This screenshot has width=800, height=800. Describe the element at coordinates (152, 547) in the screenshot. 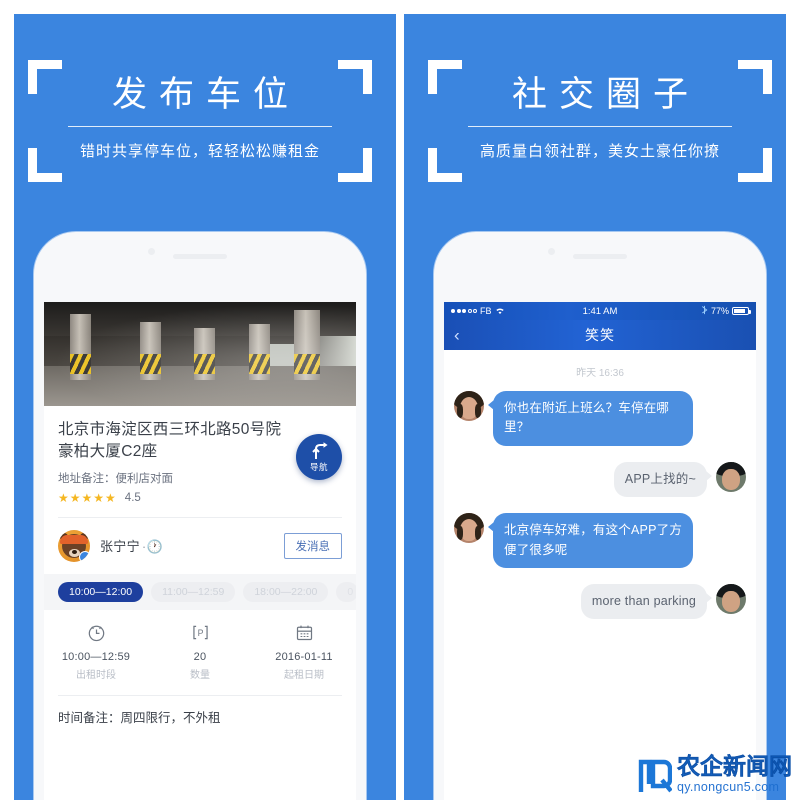

I see `clock-icon: ·🕐` at that location.